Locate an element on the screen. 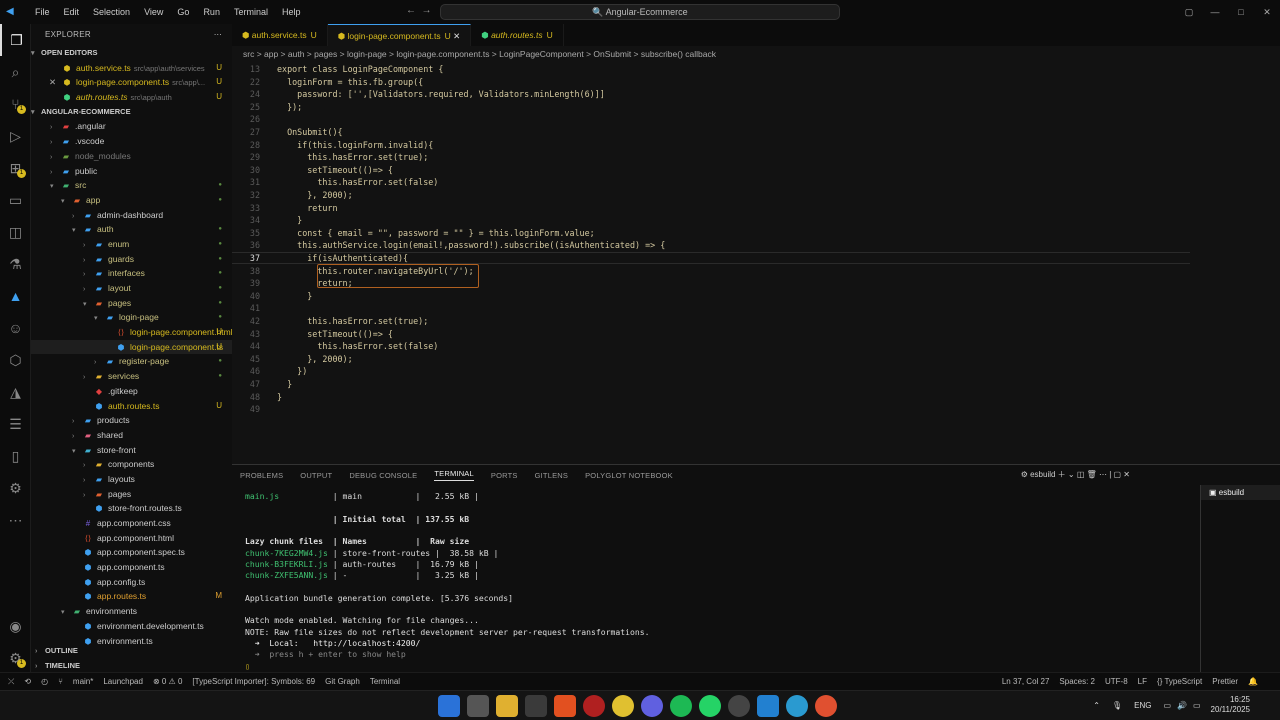 The width and height of the screenshot is (1280, 720). minimize-button: — is located at coordinates (1215, 12).